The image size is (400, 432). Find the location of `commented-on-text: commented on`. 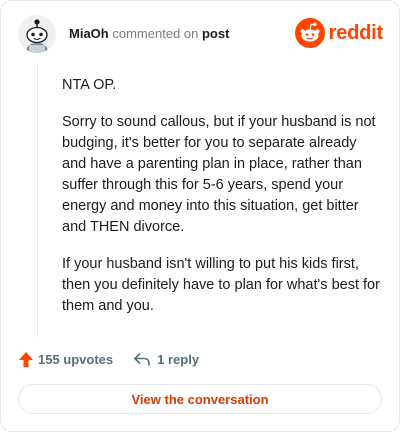

commented-on-text: commented on is located at coordinates (155, 33).